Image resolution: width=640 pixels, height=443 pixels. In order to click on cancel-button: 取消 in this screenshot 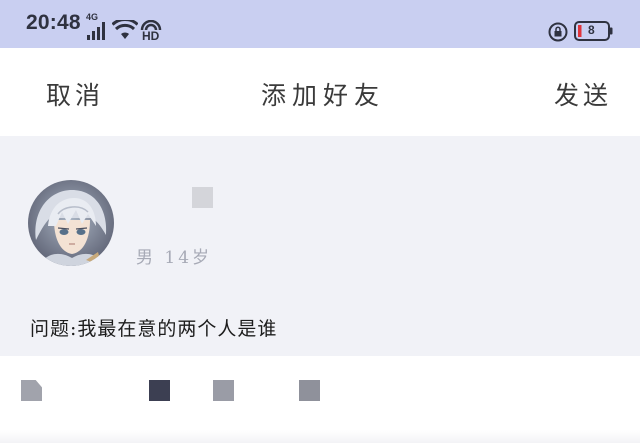, I will do `click(75, 94)`.